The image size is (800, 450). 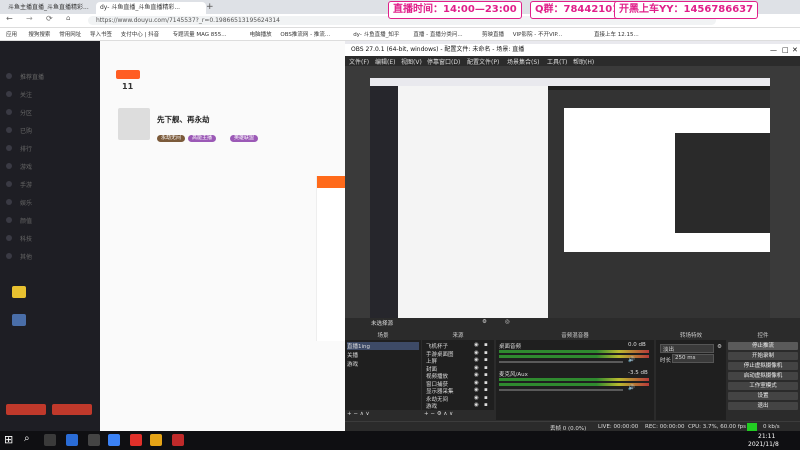 What do you see at coordinates (483, 61) in the screenshot?
I see `obs-menu-4: 配置文件(P)` at bounding box center [483, 61].